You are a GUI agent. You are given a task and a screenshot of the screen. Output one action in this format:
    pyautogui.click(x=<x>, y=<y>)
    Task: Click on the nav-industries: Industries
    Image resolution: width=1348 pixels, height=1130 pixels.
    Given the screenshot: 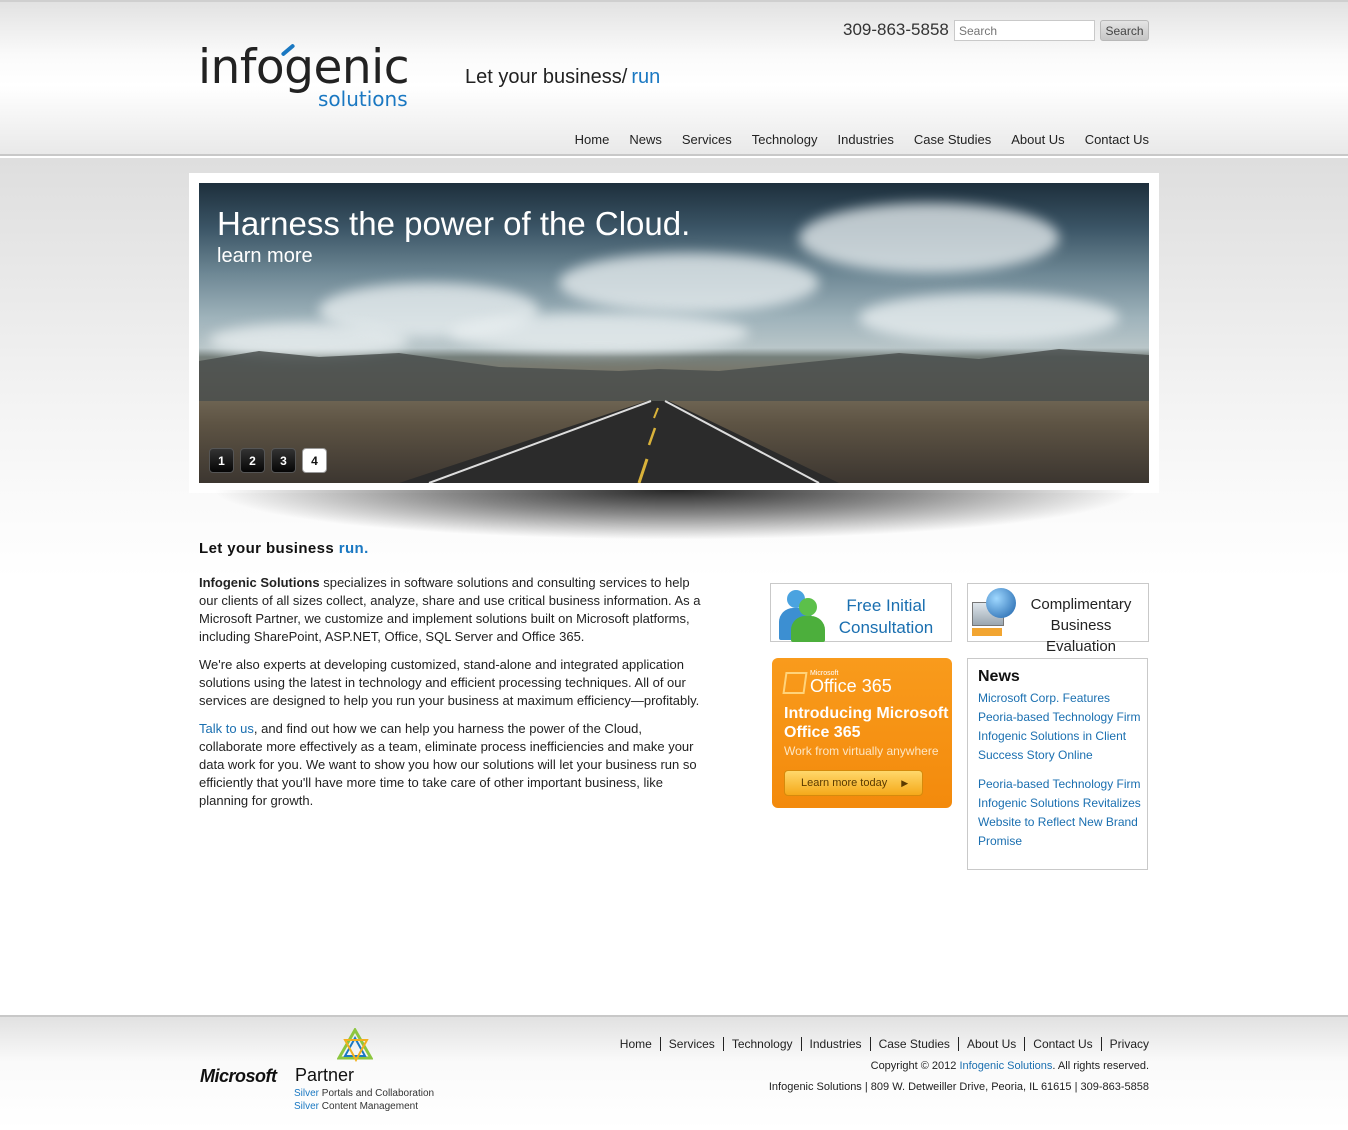 What is the action you would take?
    pyautogui.click(x=866, y=139)
    